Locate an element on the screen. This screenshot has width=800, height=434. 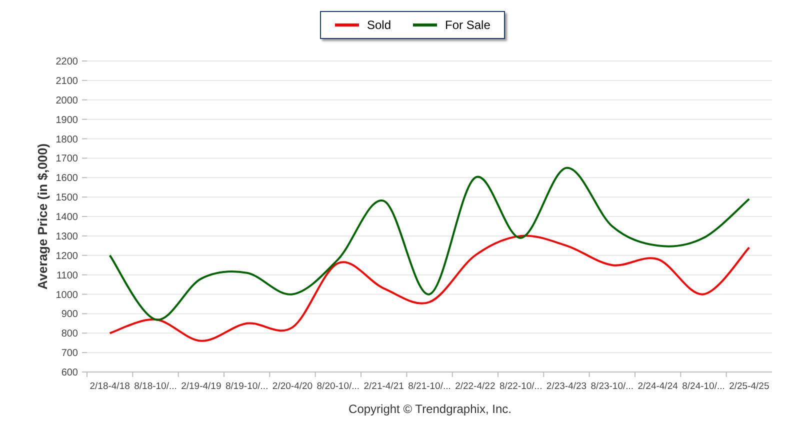
y-tick-label: 1900 is located at coordinates (67, 120).